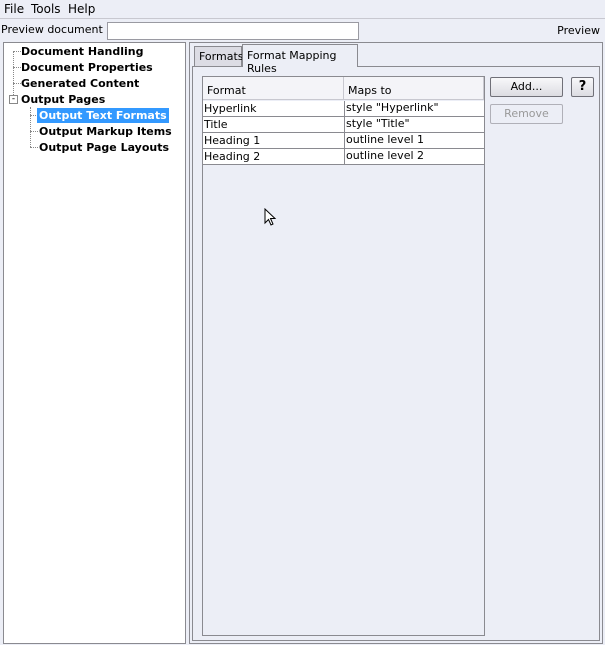  Describe the element at coordinates (233, 31) in the screenshot. I see `preview-id-input` at that location.